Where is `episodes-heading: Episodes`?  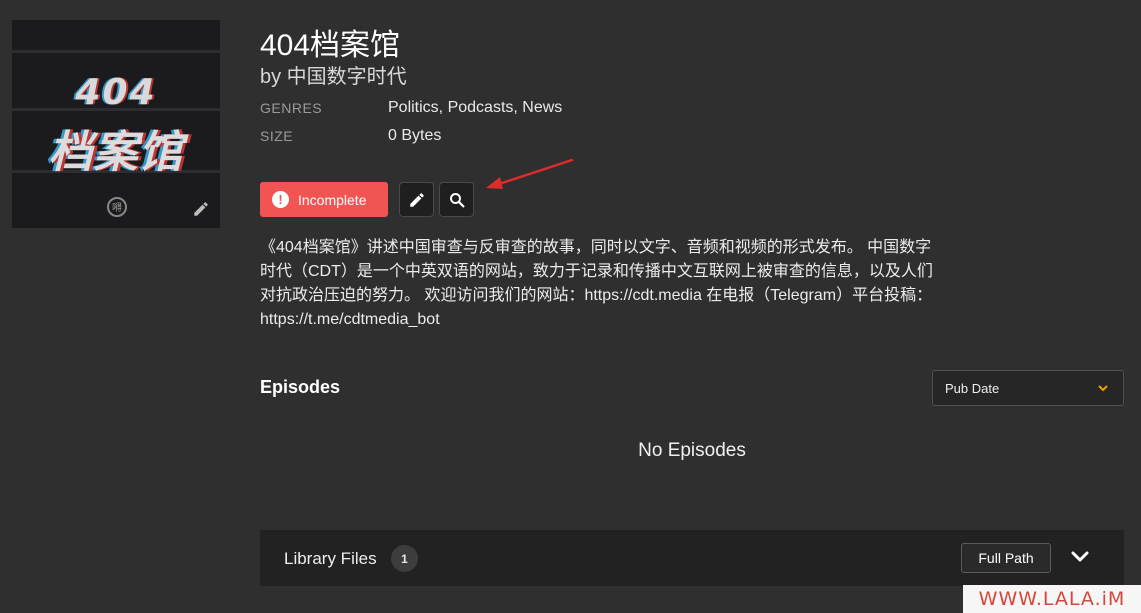
episodes-heading: Episodes is located at coordinates (300, 387).